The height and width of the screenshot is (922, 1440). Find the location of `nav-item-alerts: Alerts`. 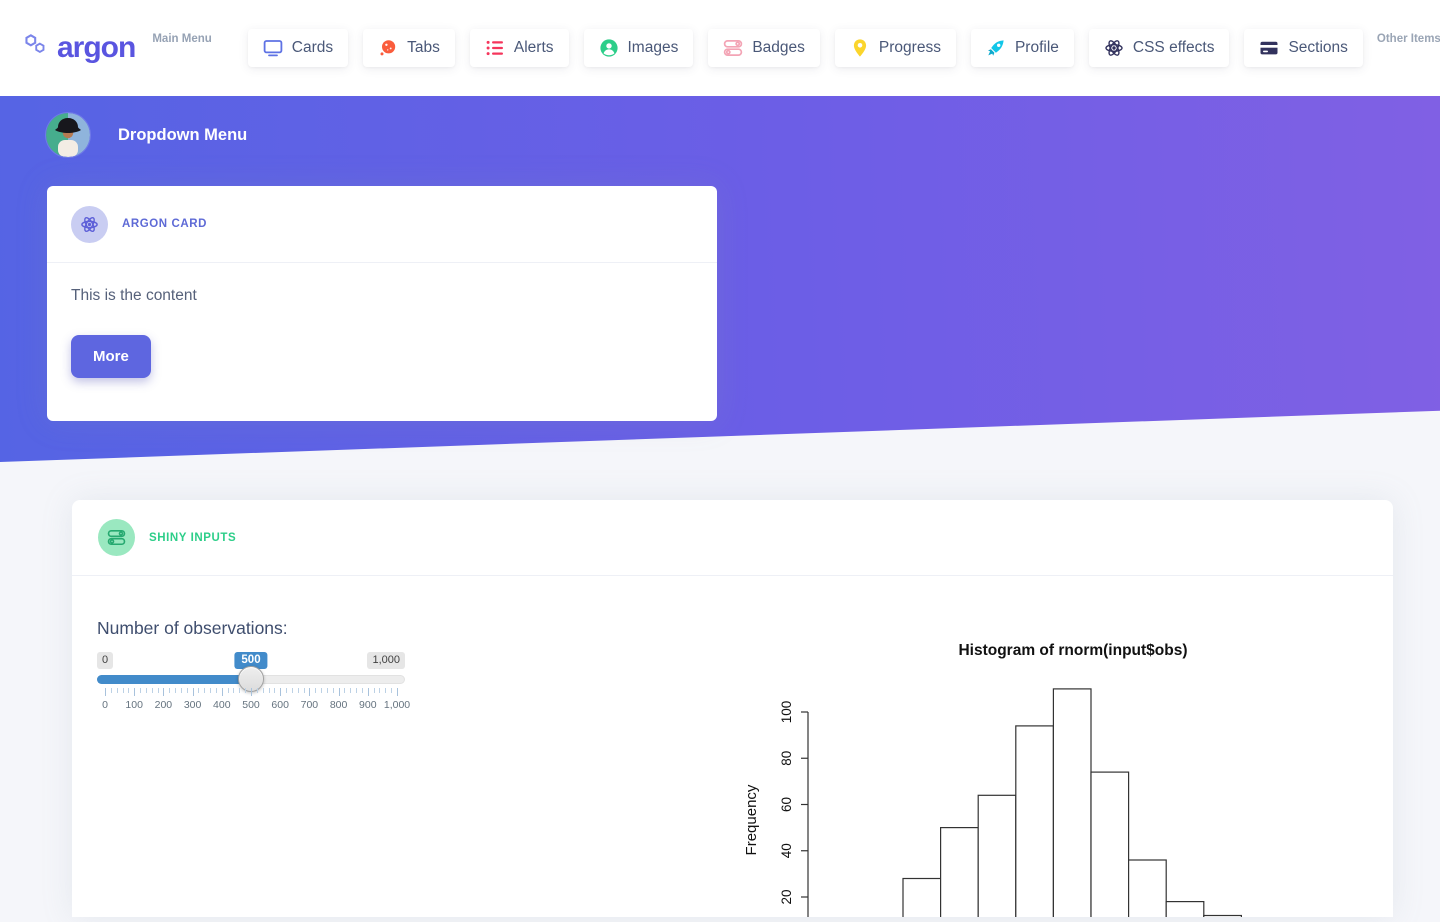

nav-item-alerts: Alerts is located at coordinates (519, 48).